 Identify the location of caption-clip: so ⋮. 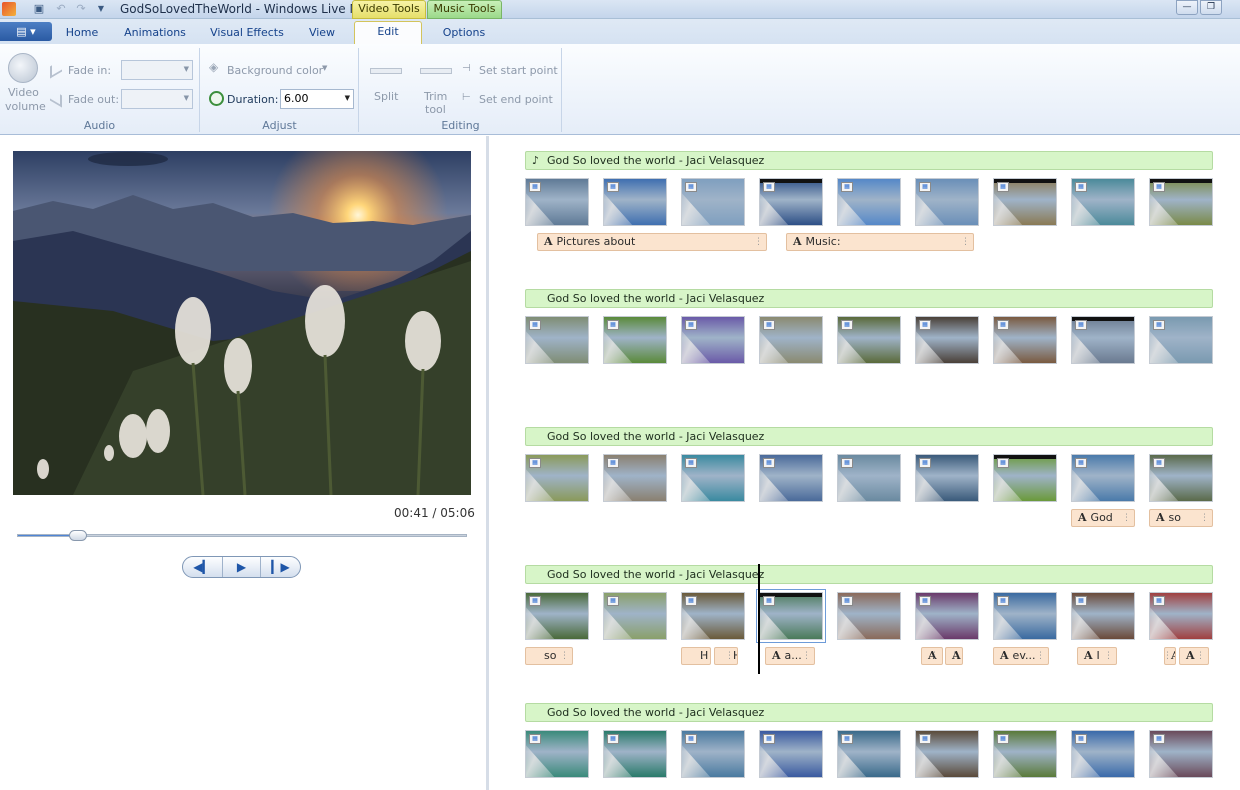
(549, 656).